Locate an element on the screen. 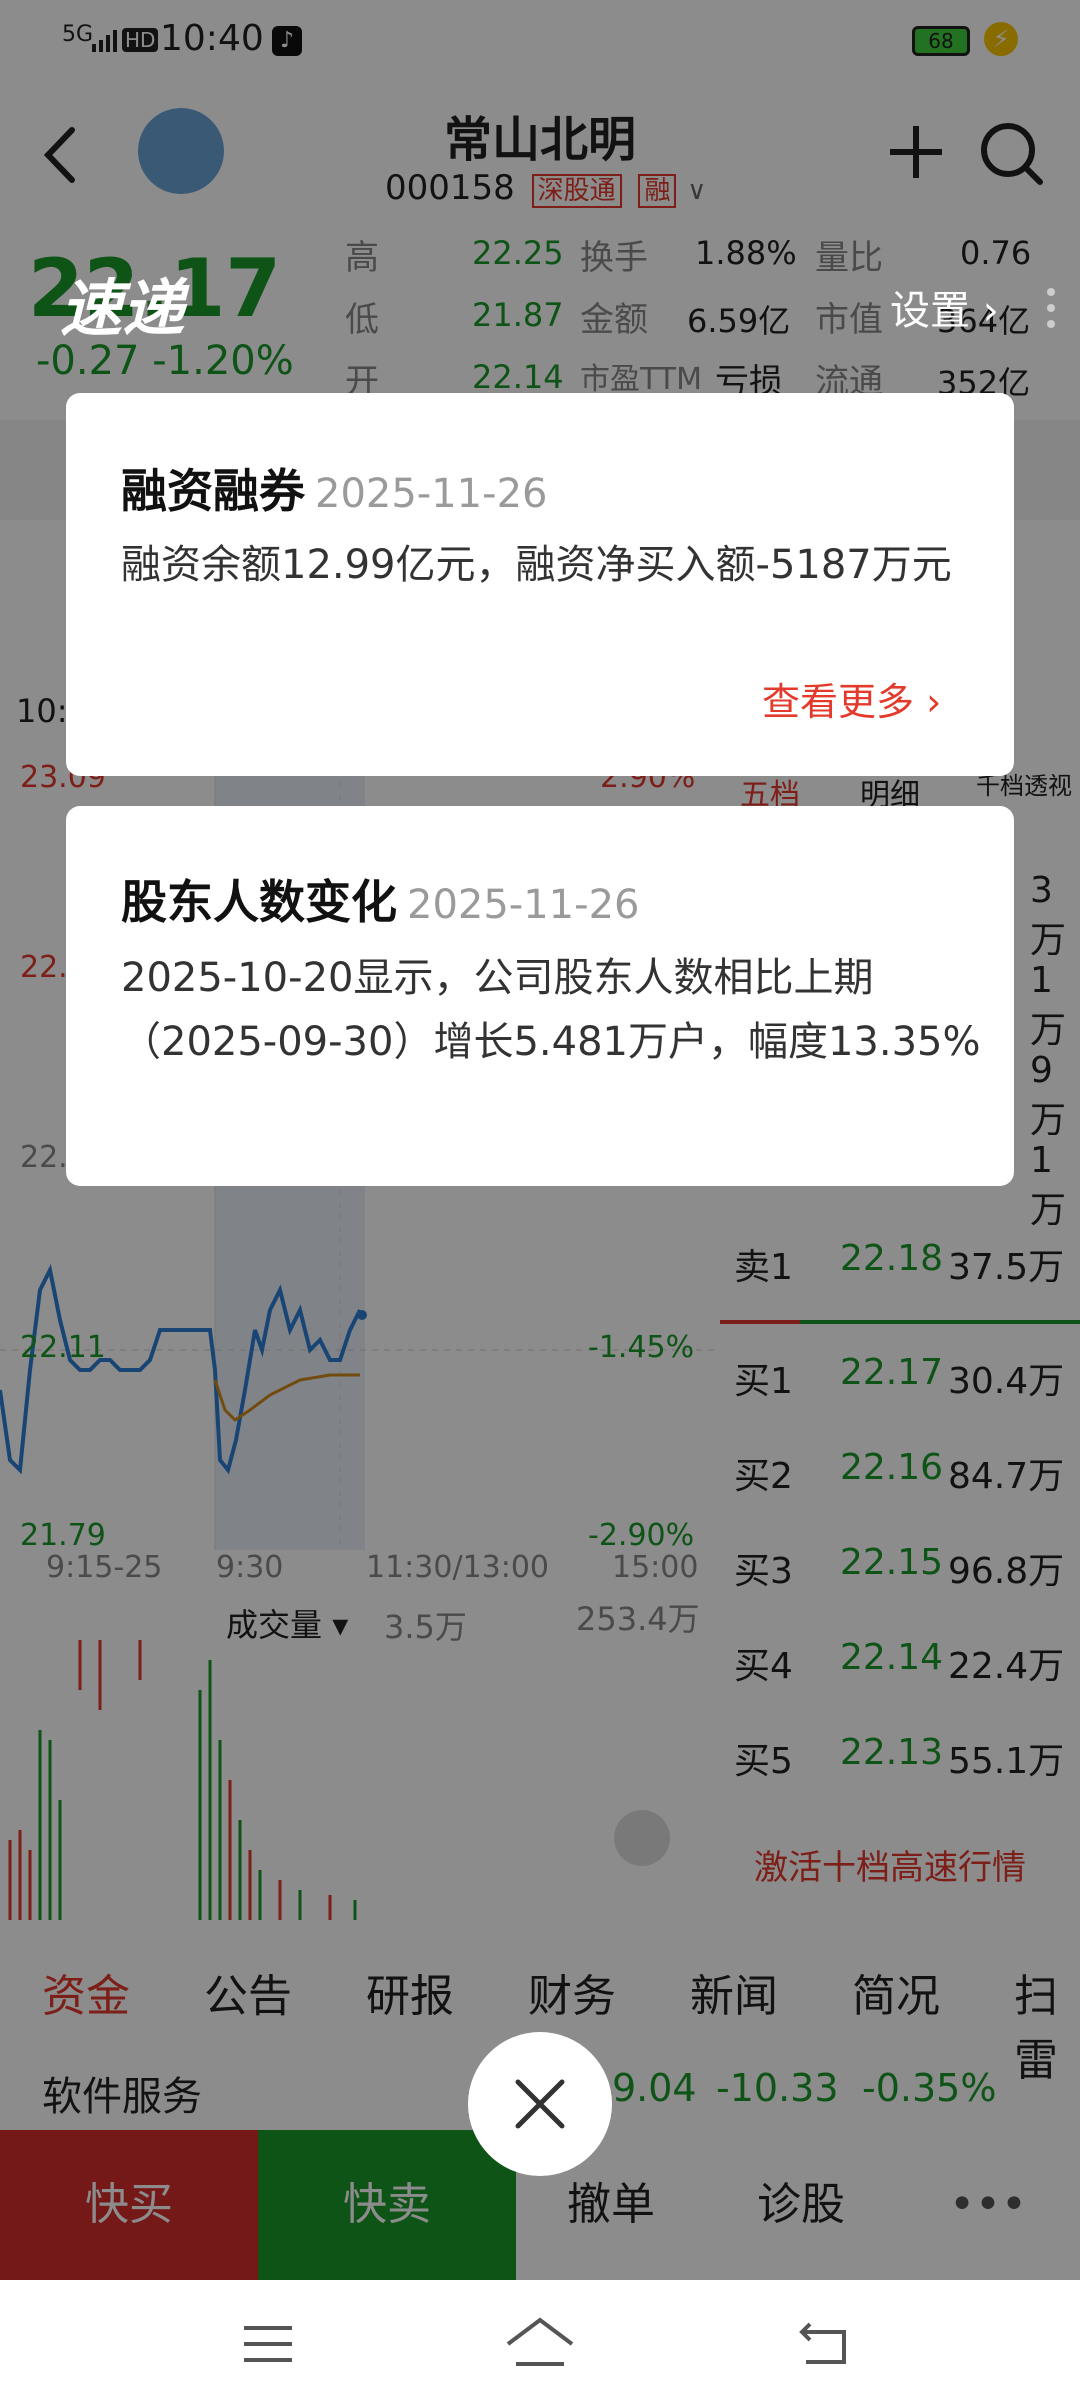  system-nav-bar is located at coordinates (540, 2344).